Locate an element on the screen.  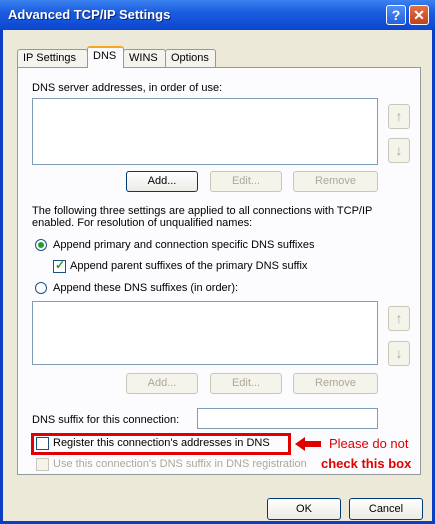
cancel-button: Cancel is located at coordinates (386, 509).